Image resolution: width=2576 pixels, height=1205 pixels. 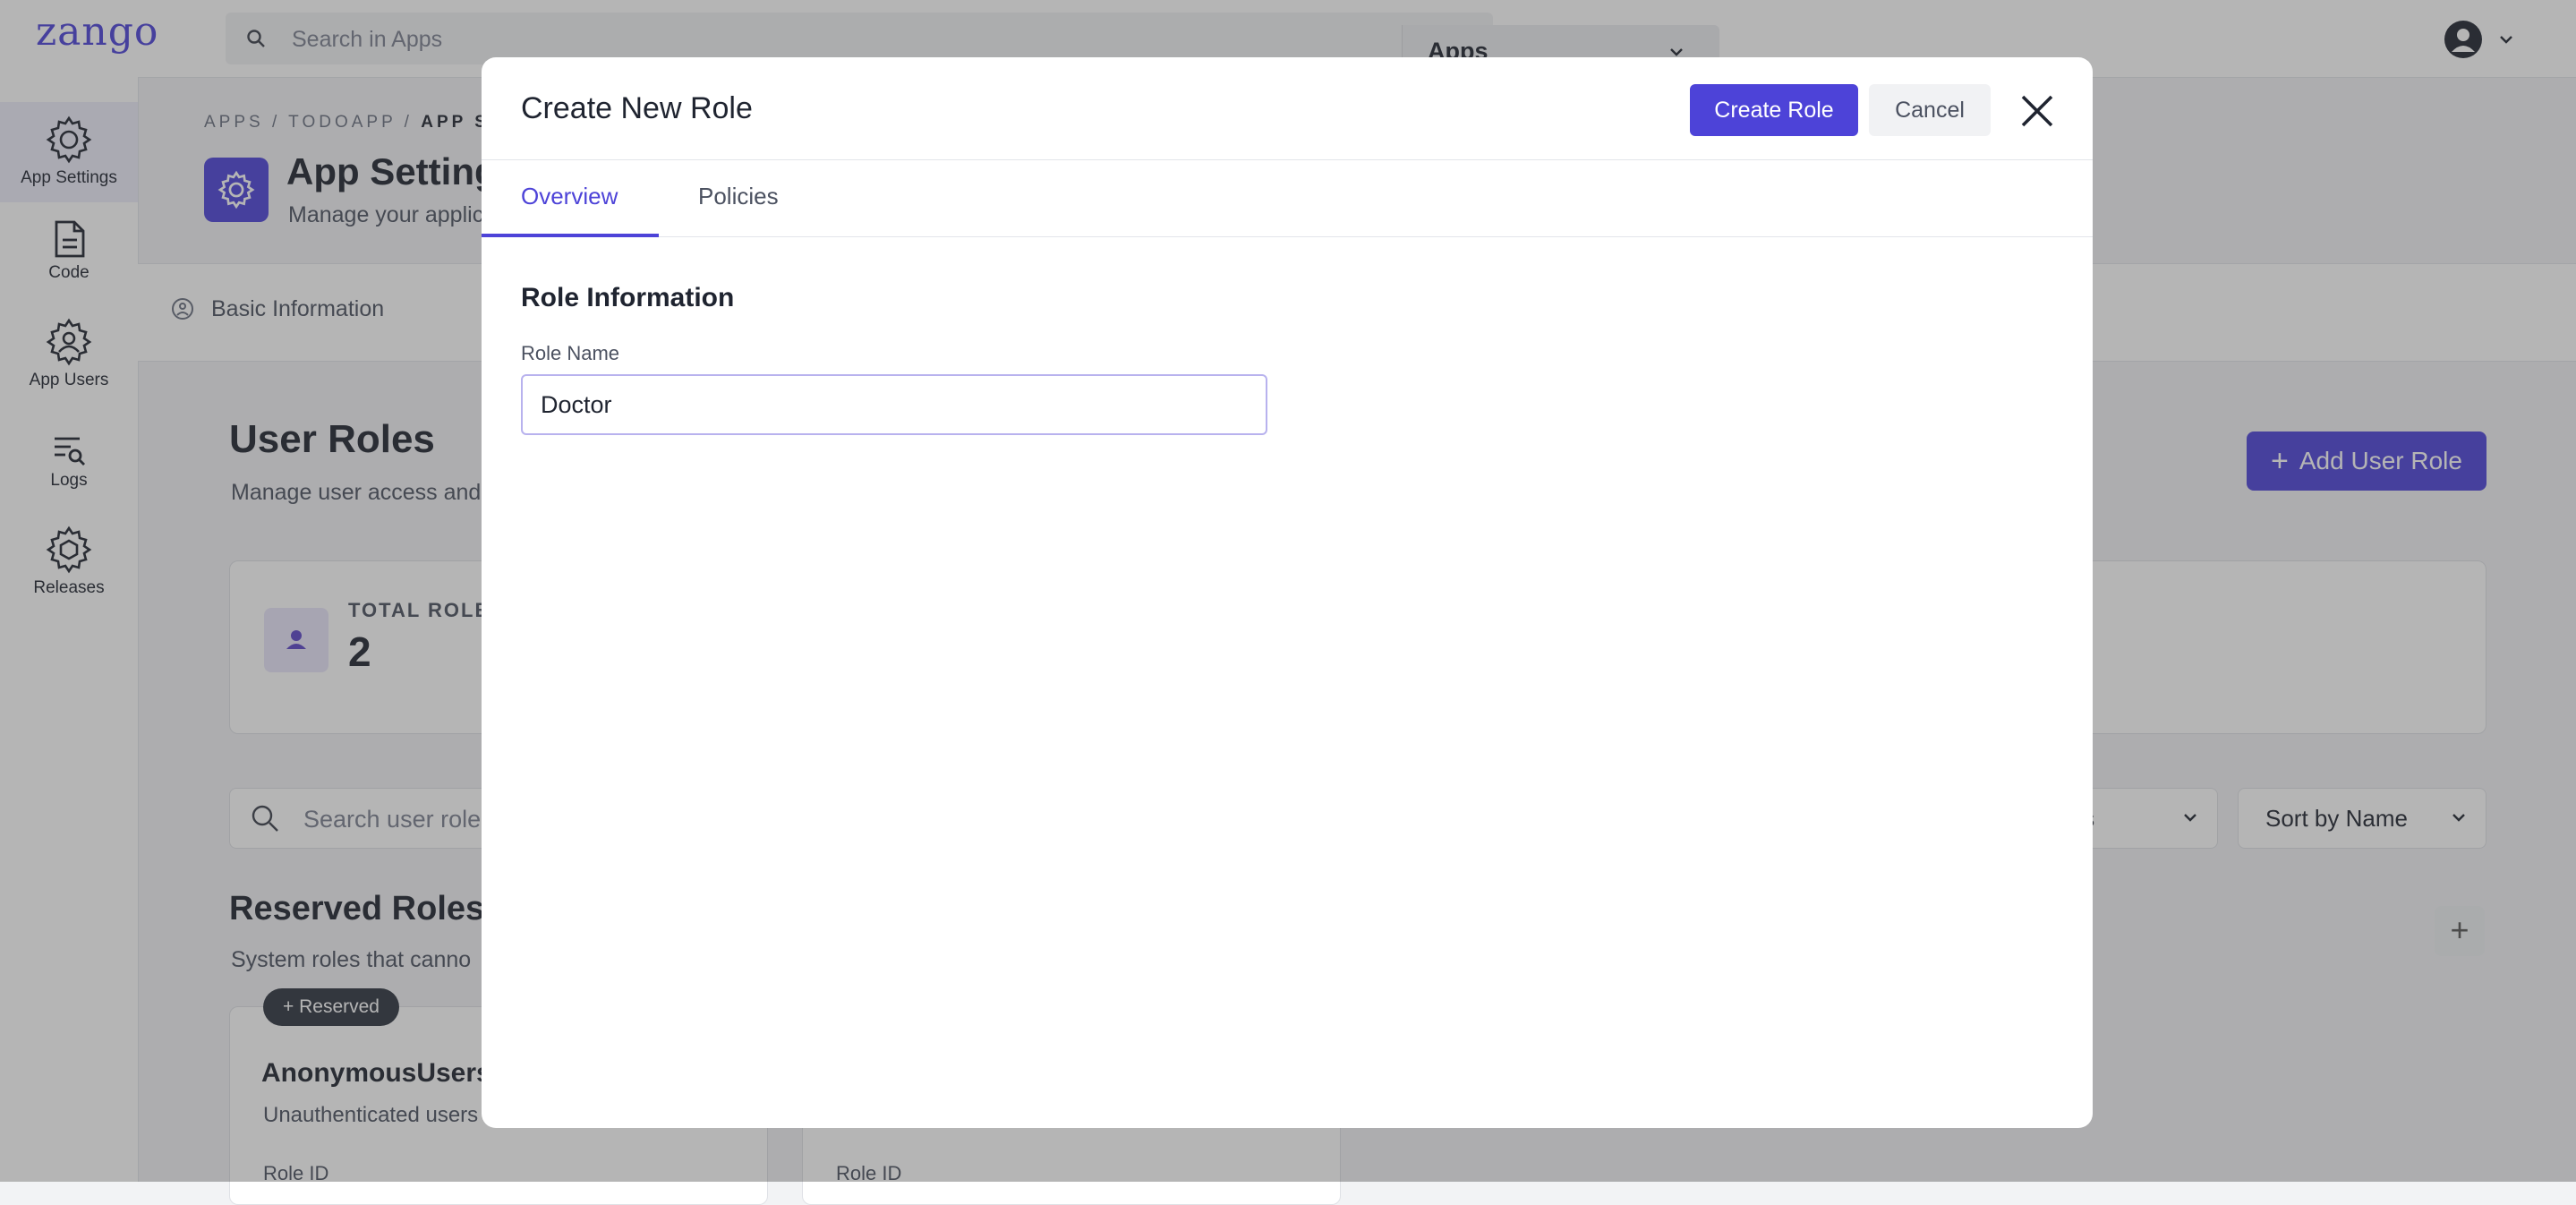 What do you see at coordinates (570, 353) in the screenshot?
I see `role-name-label: Role Name` at bounding box center [570, 353].